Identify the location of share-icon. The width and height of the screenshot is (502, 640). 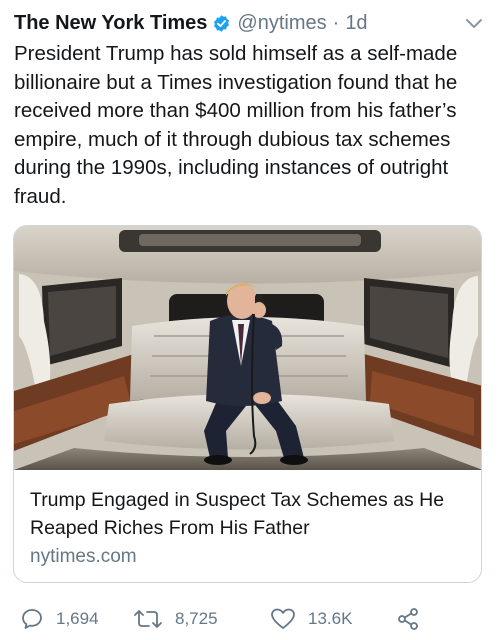
(408, 619).